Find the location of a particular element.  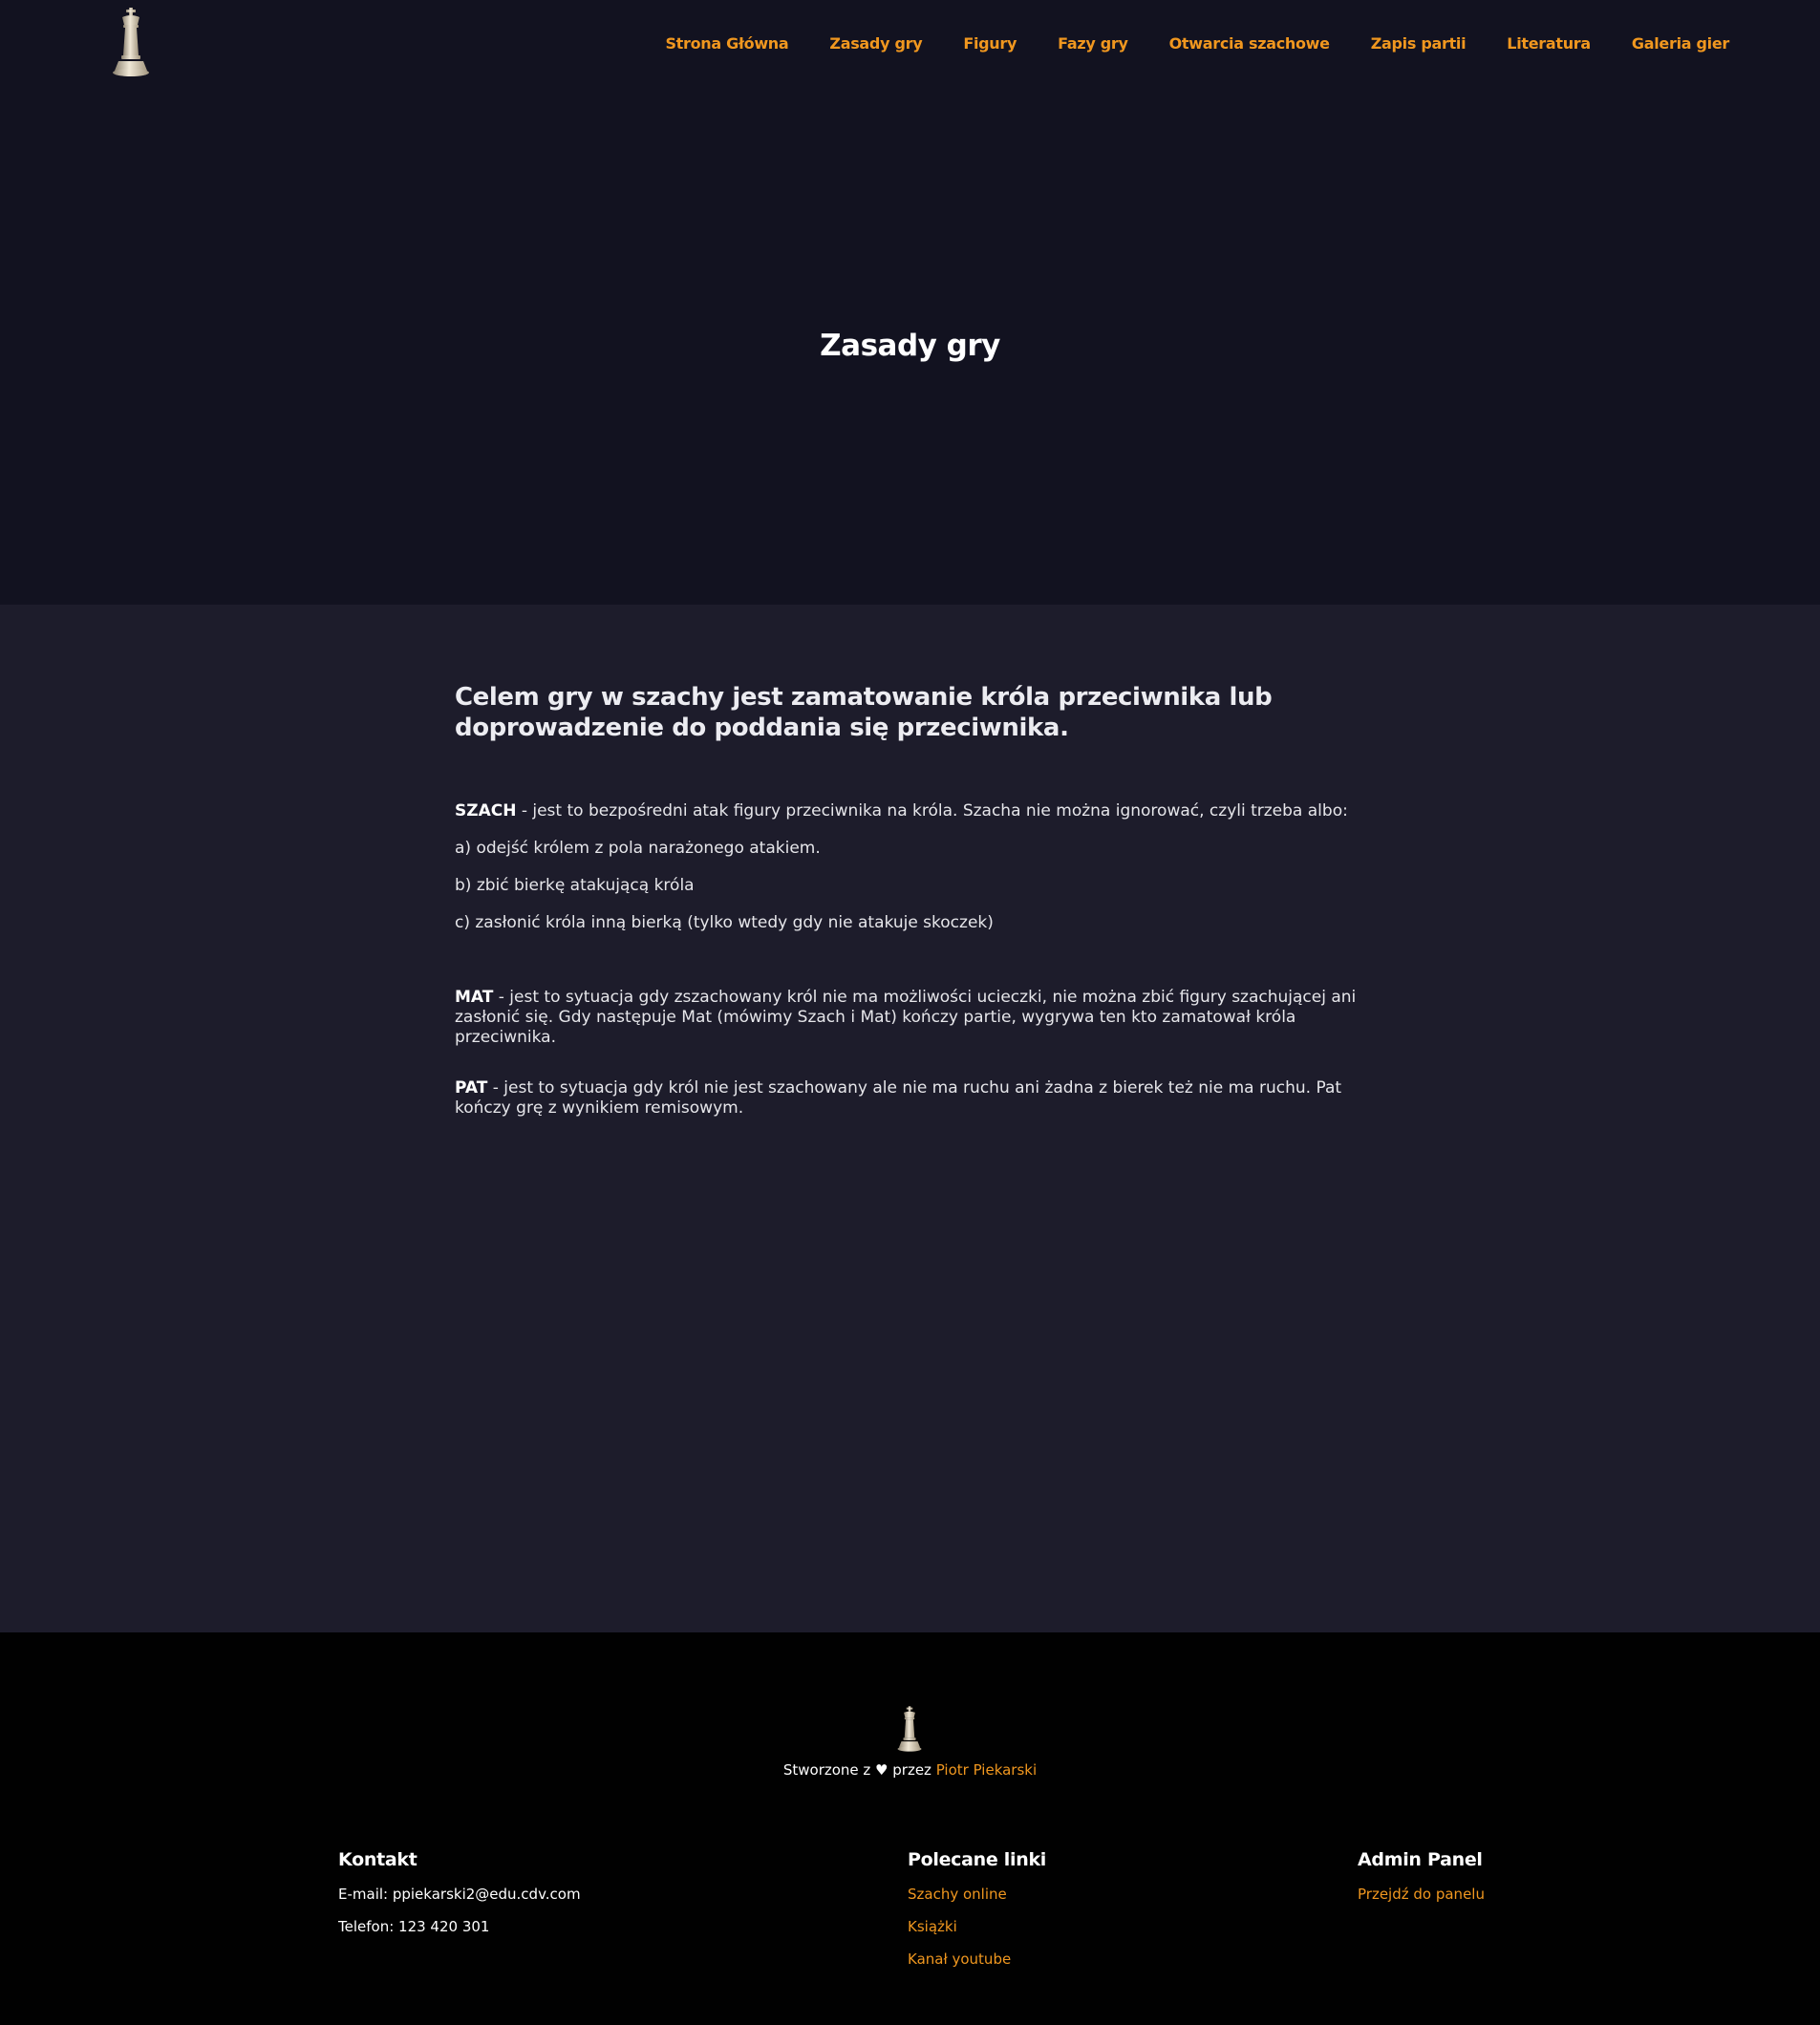

admin-heading: Admin Panel is located at coordinates (1420, 1860).